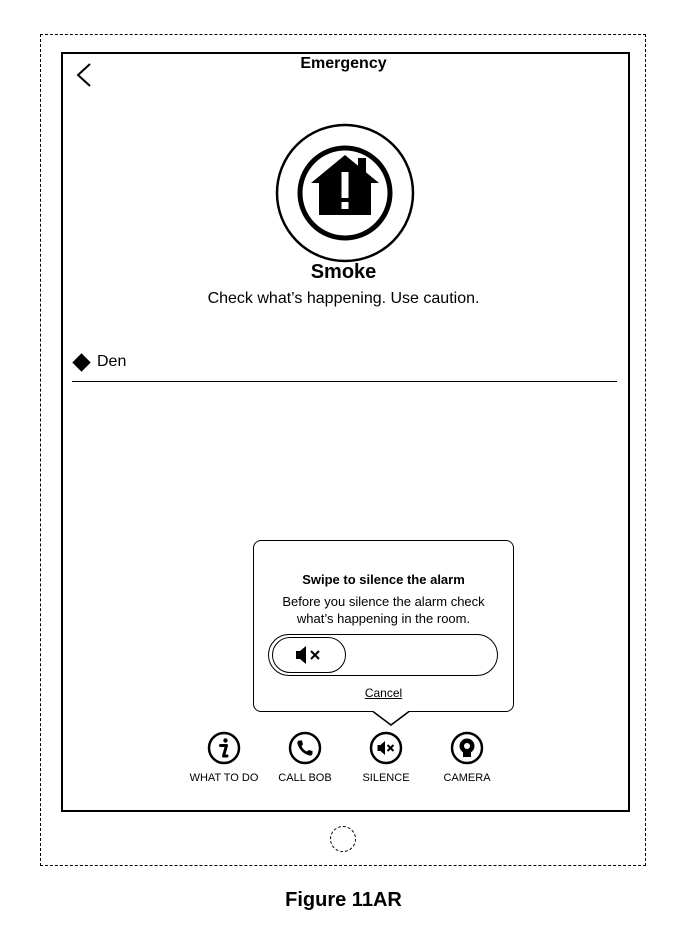 The image size is (687, 947). What do you see at coordinates (467, 748) in the screenshot?
I see `camera-icon` at bounding box center [467, 748].